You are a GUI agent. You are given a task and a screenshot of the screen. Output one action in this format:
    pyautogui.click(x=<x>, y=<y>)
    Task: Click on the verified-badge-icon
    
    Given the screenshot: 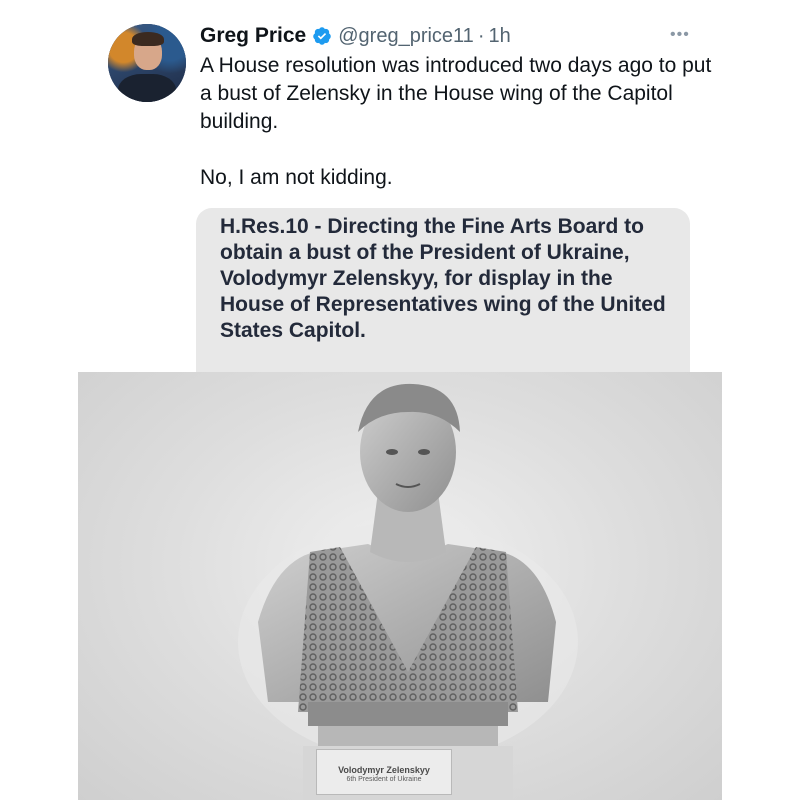 What is the action you would take?
    pyautogui.click(x=322, y=36)
    